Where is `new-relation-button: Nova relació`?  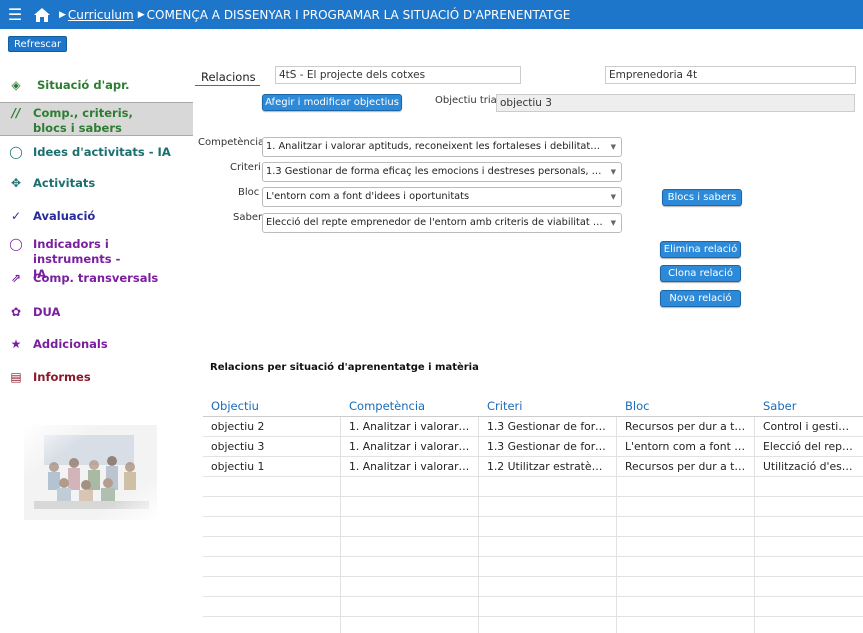 new-relation-button: Nova relació is located at coordinates (700, 298).